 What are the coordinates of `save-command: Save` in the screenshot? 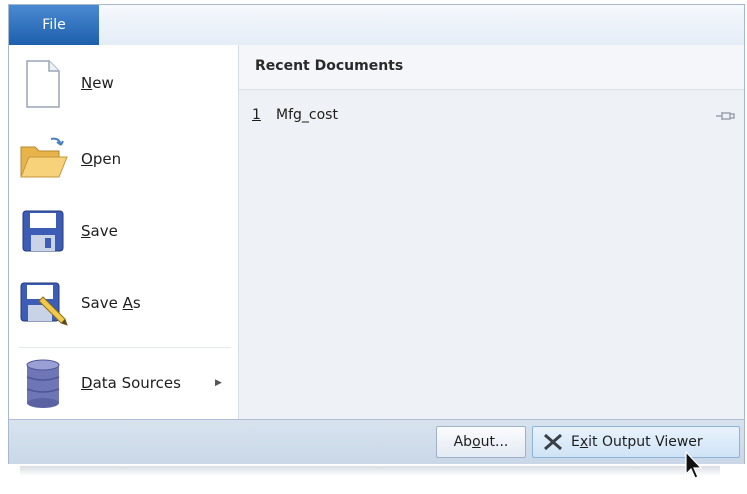 It's located at (123, 231).